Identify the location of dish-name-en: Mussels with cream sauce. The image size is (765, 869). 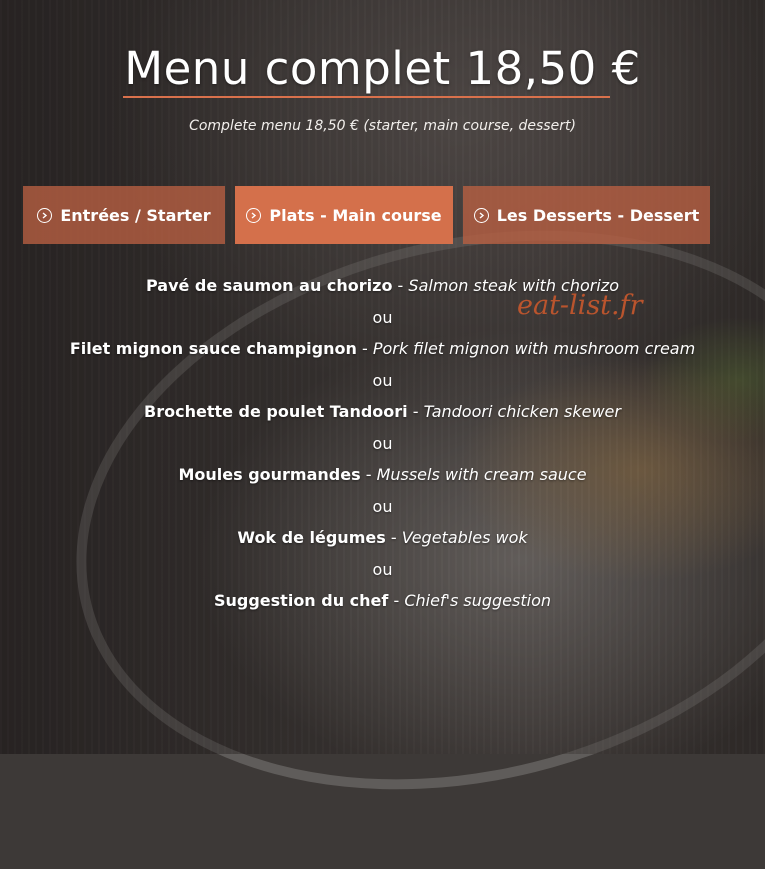
(481, 474).